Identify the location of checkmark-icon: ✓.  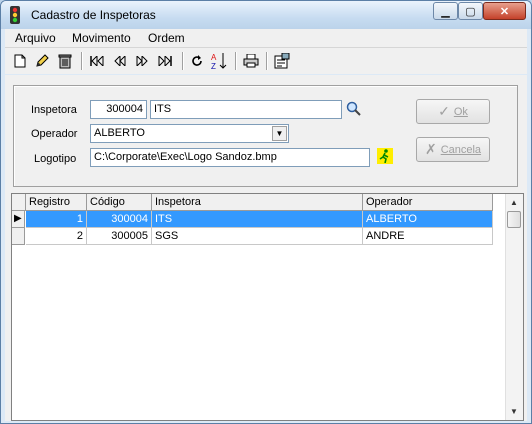
(444, 111).